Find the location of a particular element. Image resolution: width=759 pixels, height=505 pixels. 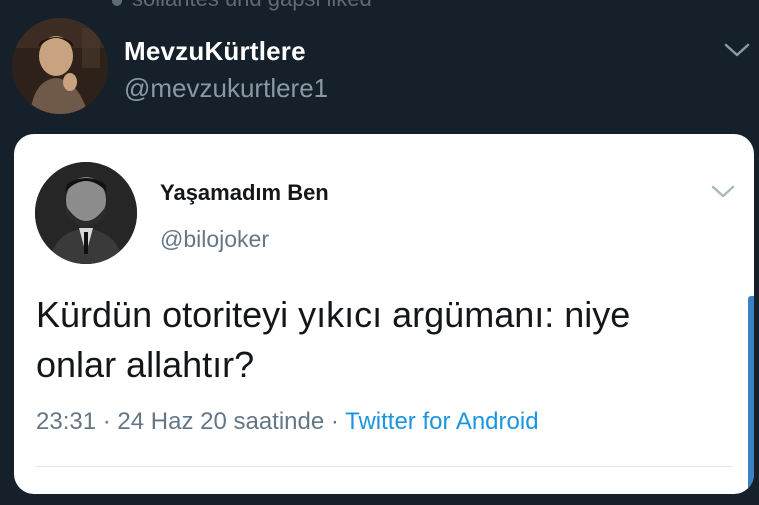

outer-user-name: MevzuKürtlere is located at coordinates (215, 51).